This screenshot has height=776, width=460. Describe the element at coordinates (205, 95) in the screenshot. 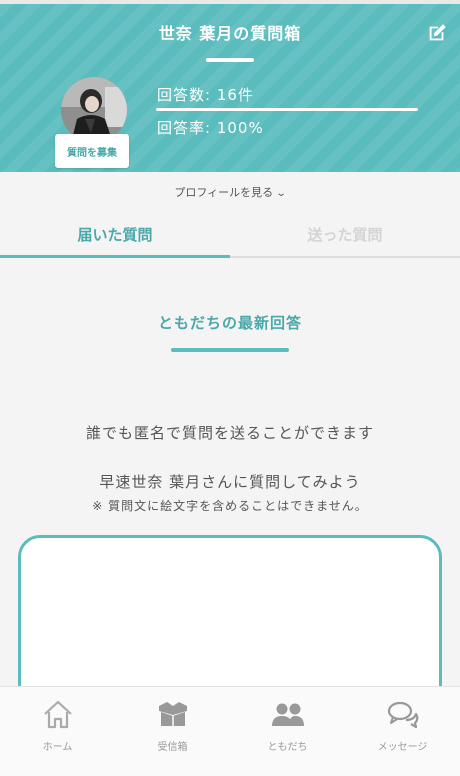

I see `answer-count: 回答数: 16件` at that location.